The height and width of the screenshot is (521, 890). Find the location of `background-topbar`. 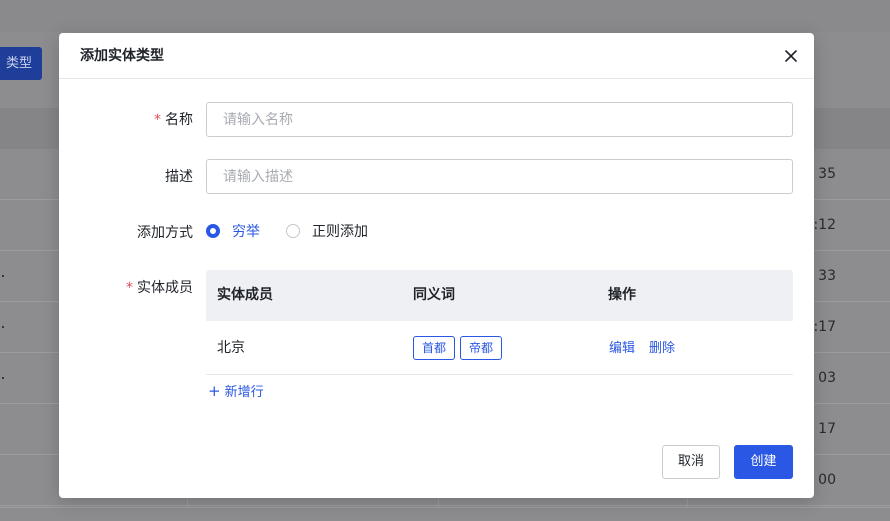

background-topbar is located at coordinates (445, 16).